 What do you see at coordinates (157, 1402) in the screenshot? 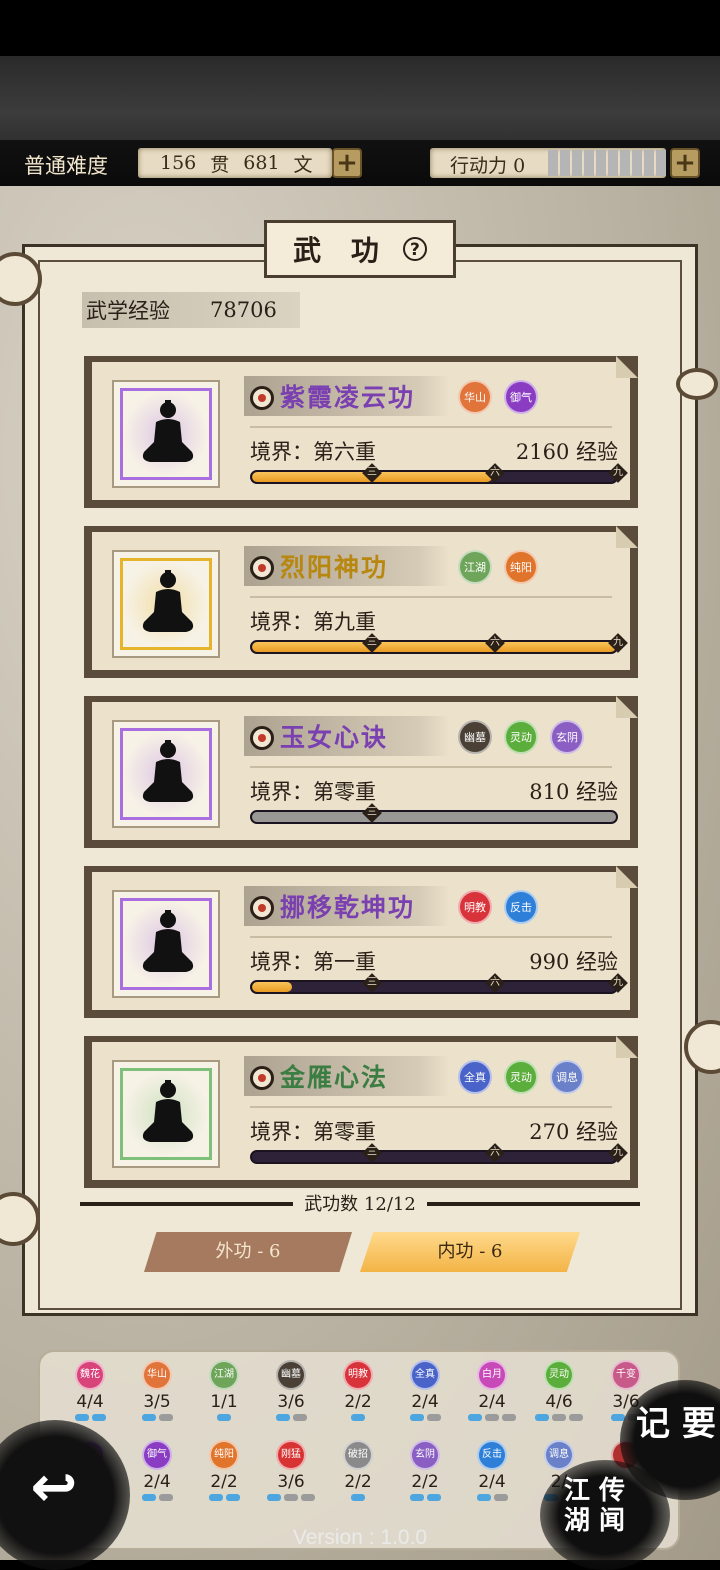
I see `set-count: 3/5` at bounding box center [157, 1402].